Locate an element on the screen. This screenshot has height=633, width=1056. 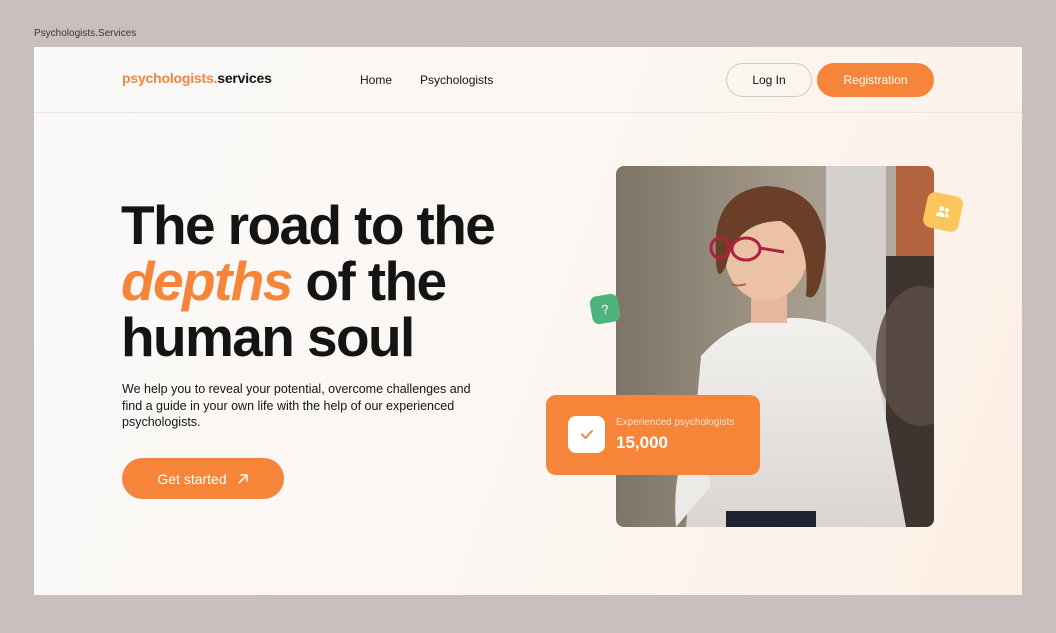
question-badge: ? is located at coordinates (605, 309).